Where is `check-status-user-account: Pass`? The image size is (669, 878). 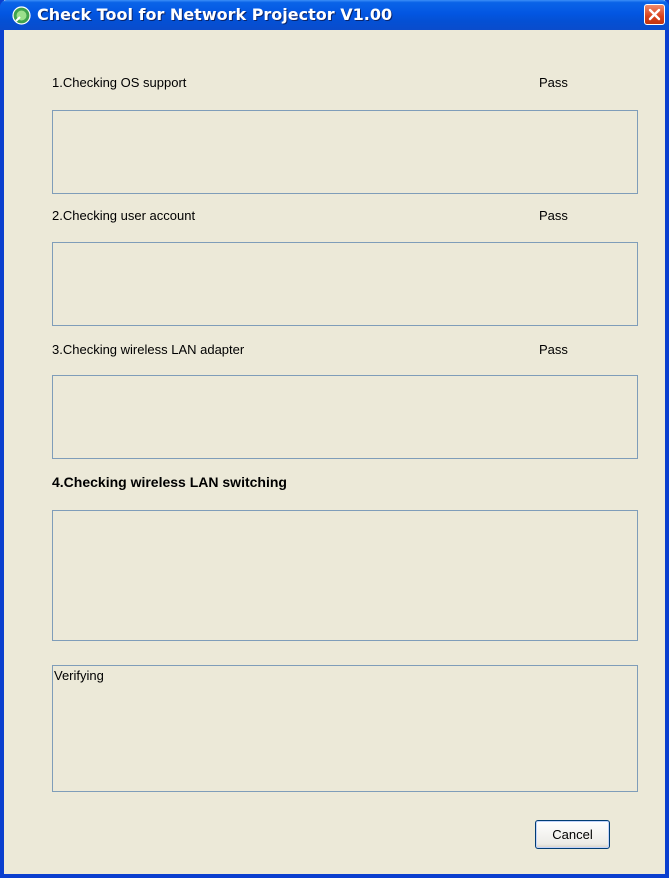
check-status-user-account: Pass is located at coordinates (553, 215).